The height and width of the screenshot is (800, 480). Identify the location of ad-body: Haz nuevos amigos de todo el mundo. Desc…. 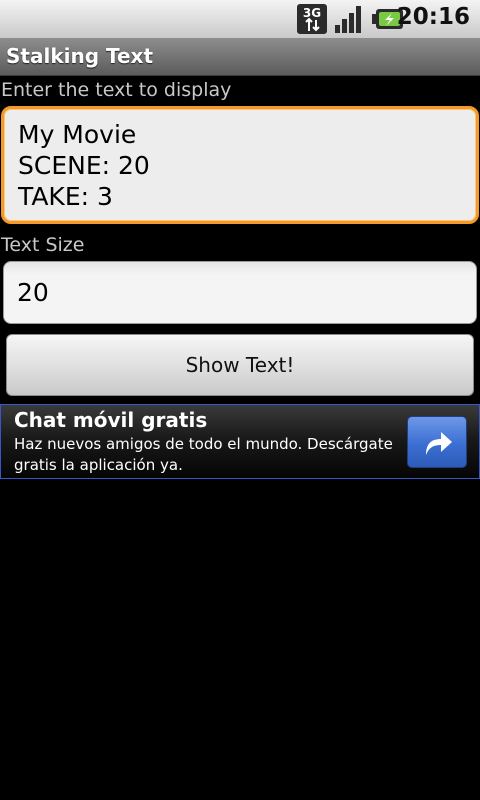
(203, 454).